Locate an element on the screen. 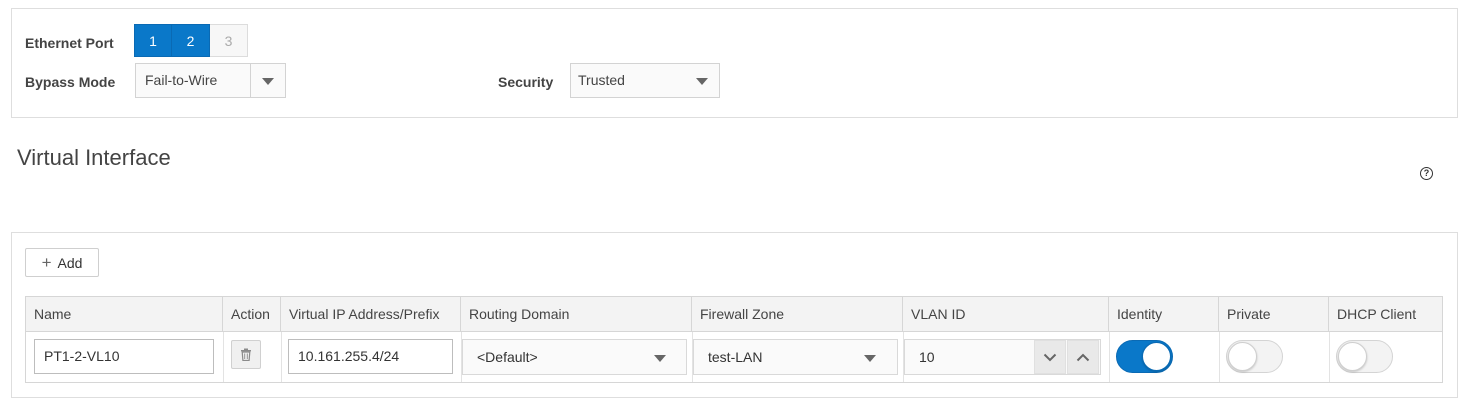  column-header-firewall-zone: Firewall Zone is located at coordinates (797, 314).